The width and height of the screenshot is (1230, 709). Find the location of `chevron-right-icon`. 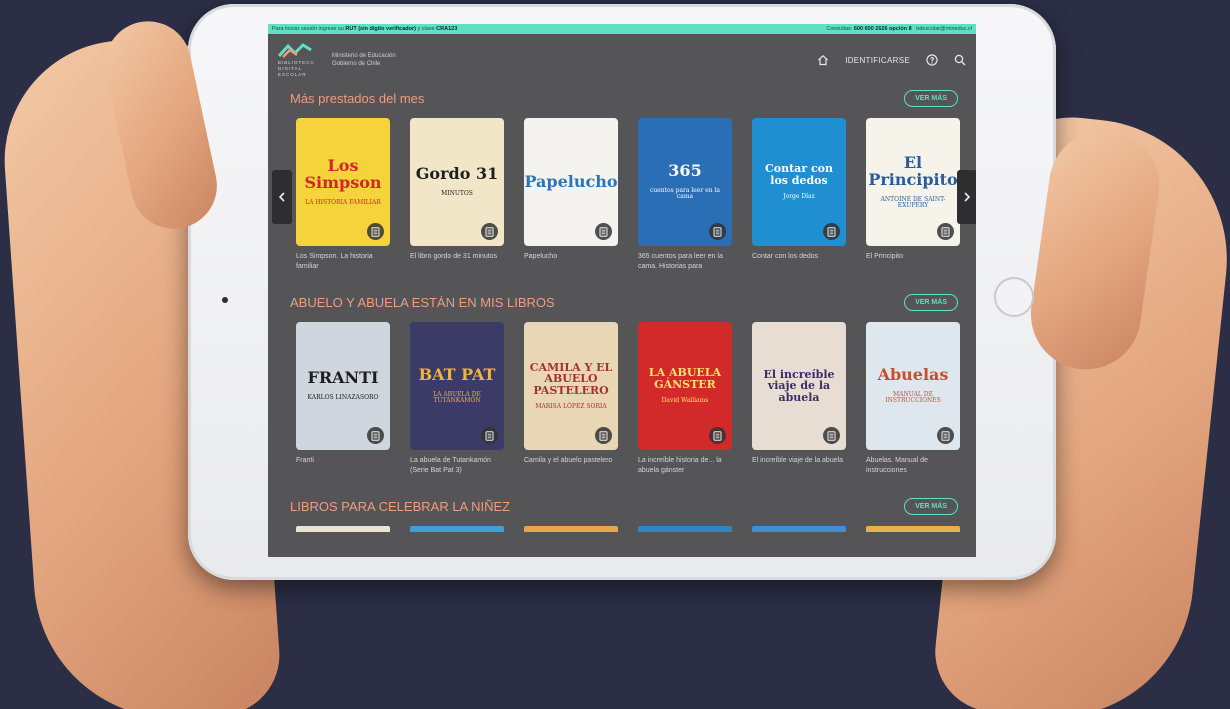

chevron-right-icon is located at coordinates (967, 197).